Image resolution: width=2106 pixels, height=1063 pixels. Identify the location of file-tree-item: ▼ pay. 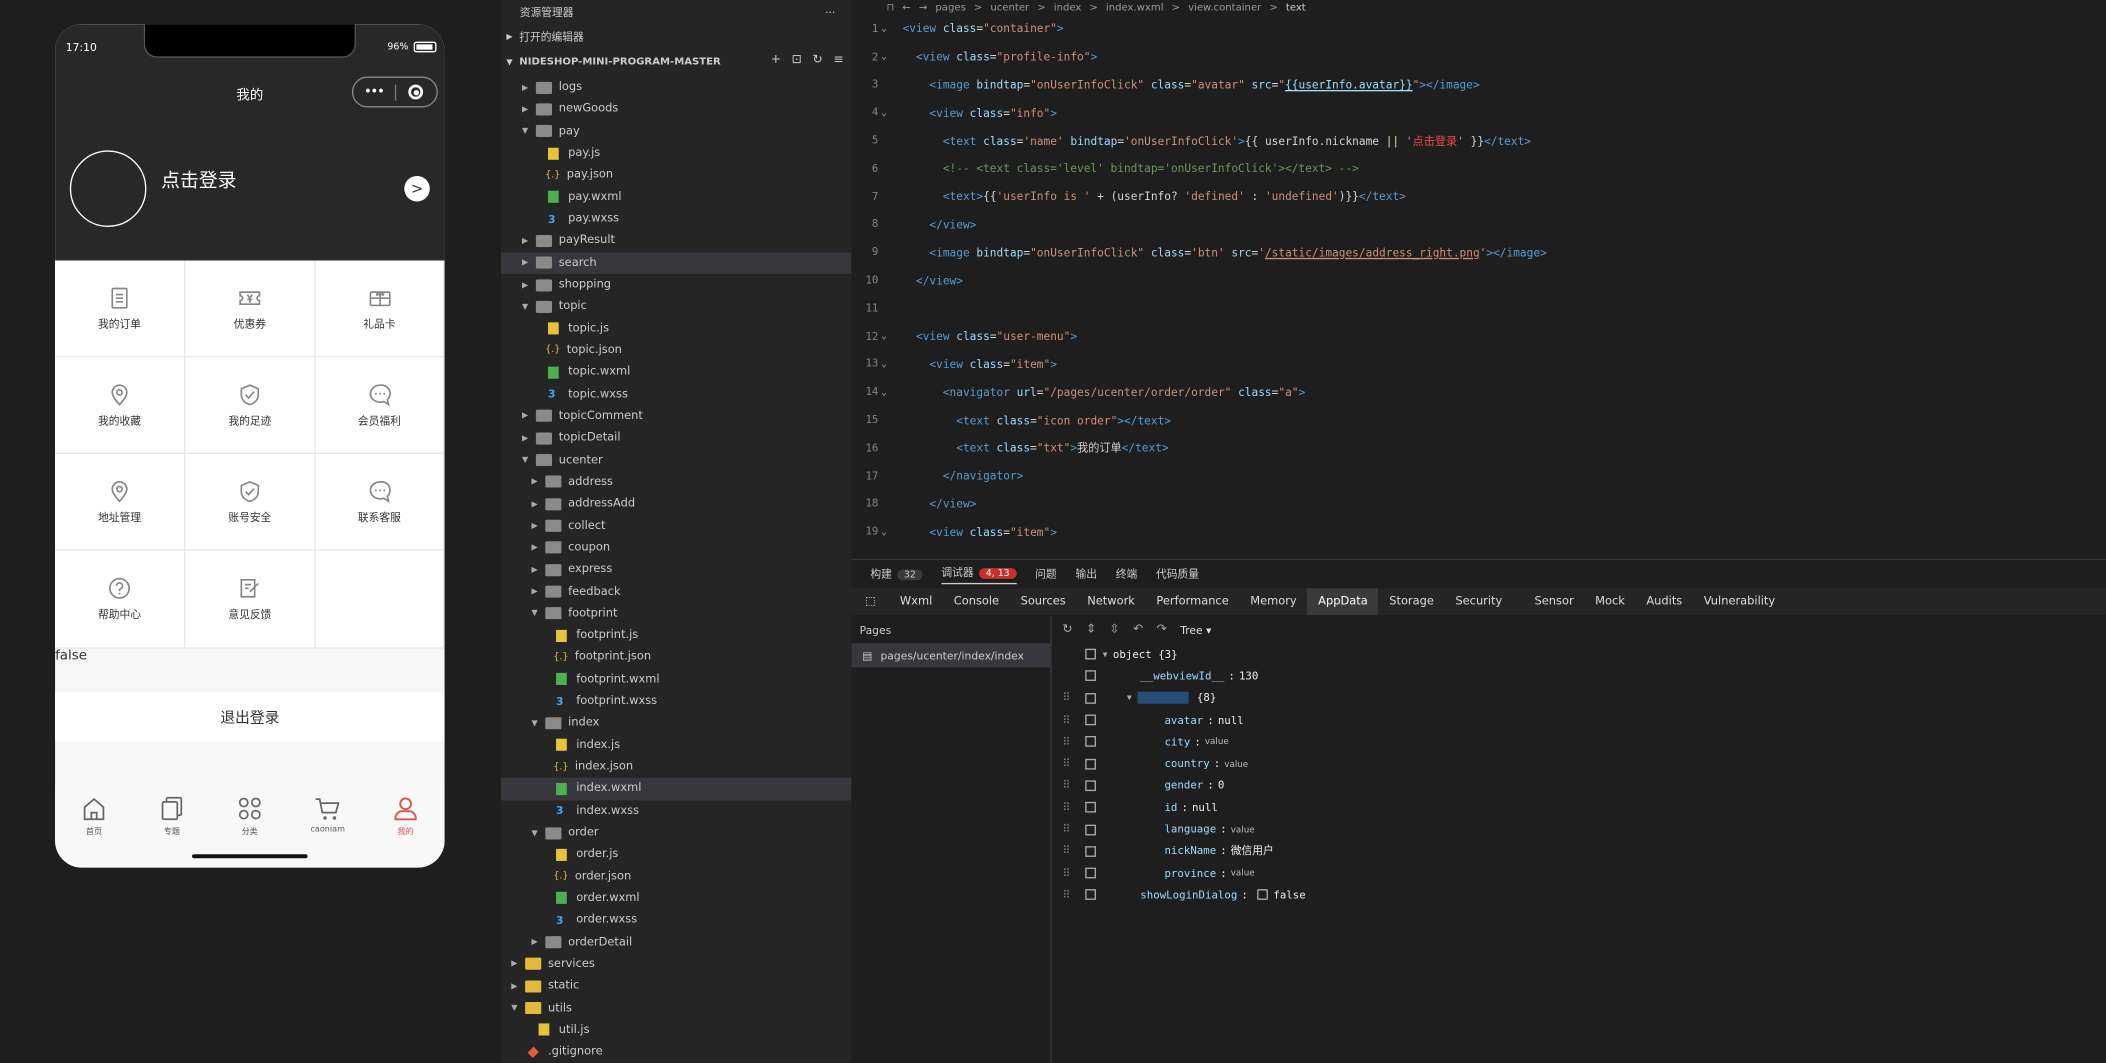
(676, 131).